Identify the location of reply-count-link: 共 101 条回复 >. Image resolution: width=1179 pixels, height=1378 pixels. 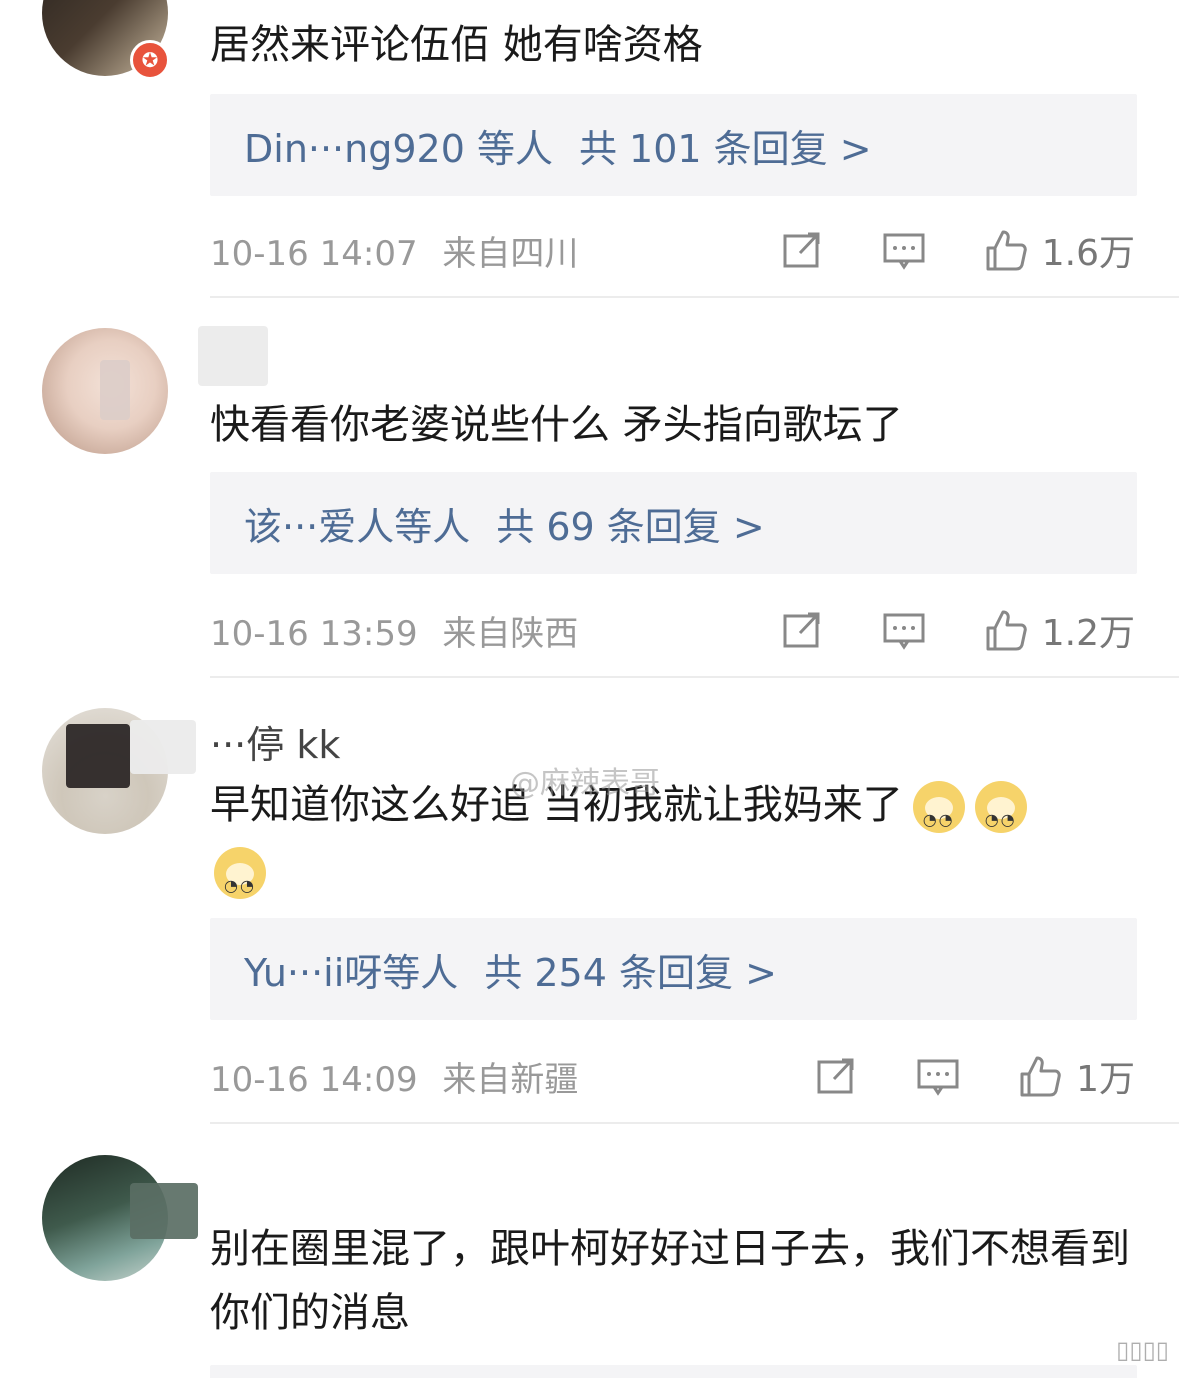
(725, 145).